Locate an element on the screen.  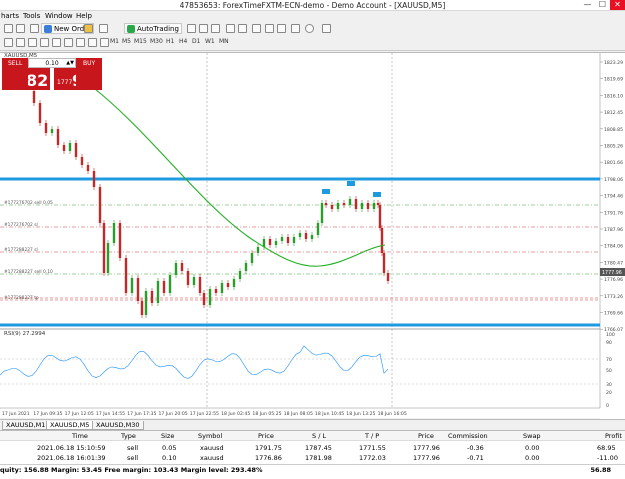
trade-marker-icon is located at coordinates (351, 183).